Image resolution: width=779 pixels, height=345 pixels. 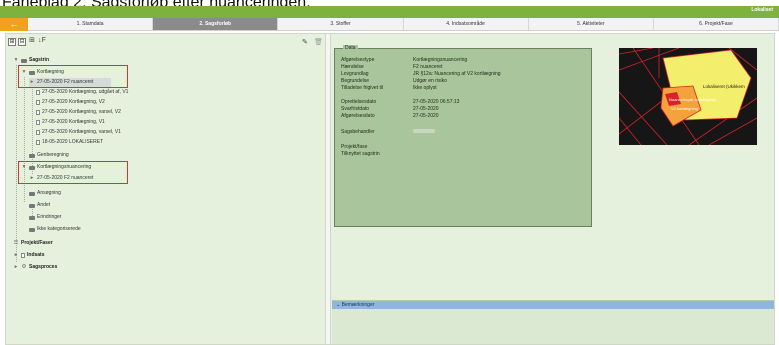 What do you see at coordinates (27, 42) in the screenshot?
I see `tree-toolbar: ⊞ ⊟ ⊞ ↓F` at bounding box center [27, 42].